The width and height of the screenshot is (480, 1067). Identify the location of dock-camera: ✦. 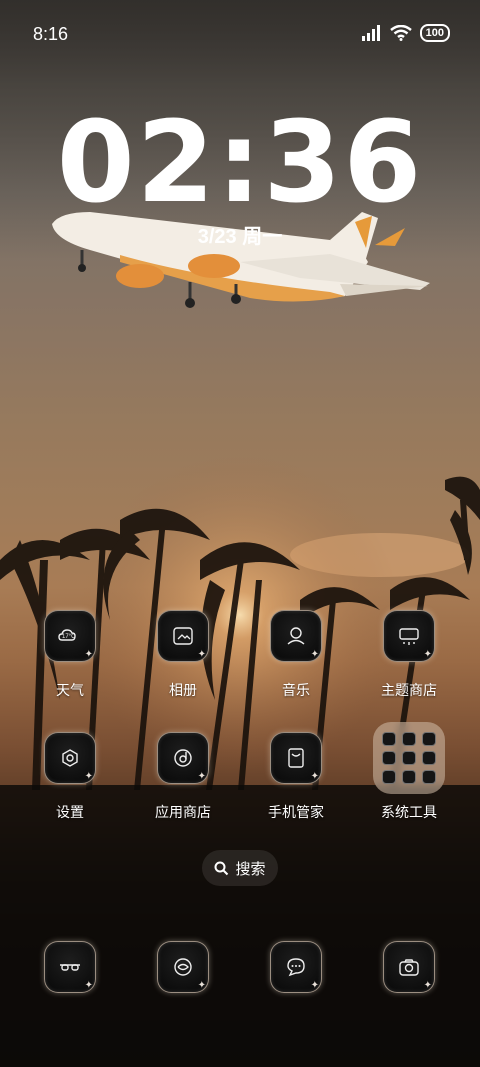
(409, 967).